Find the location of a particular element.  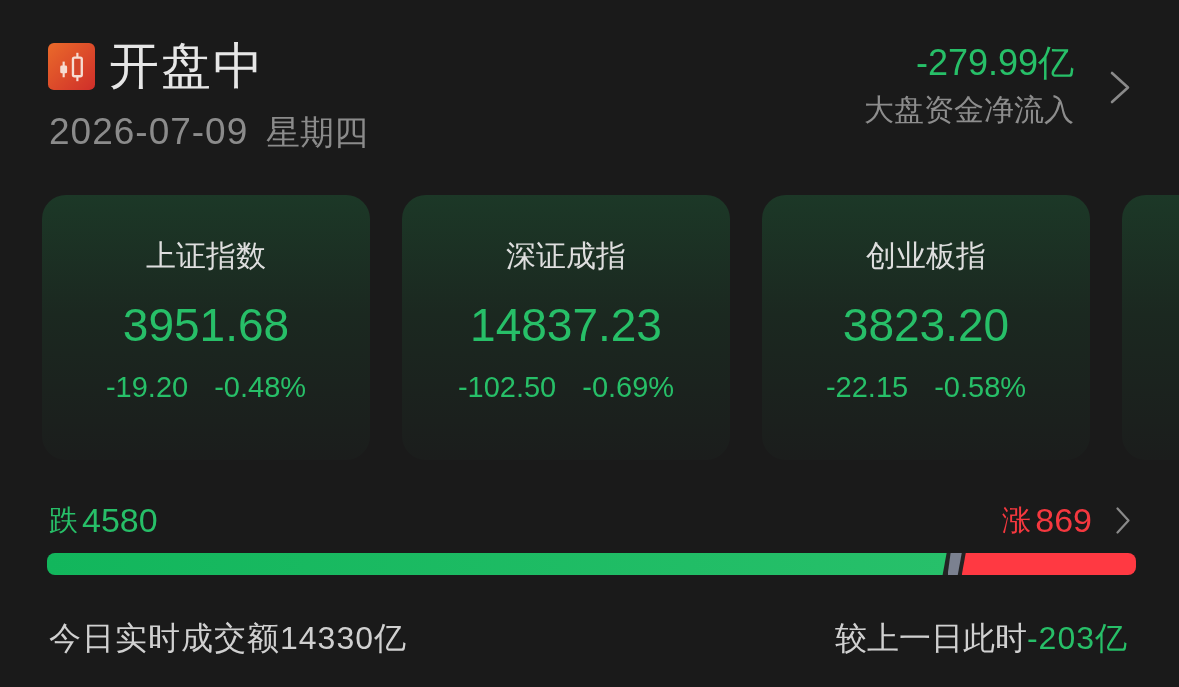

index-card: 创业板指 3823.20 -22.15 -0.58% is located at coordinates (926, 327).